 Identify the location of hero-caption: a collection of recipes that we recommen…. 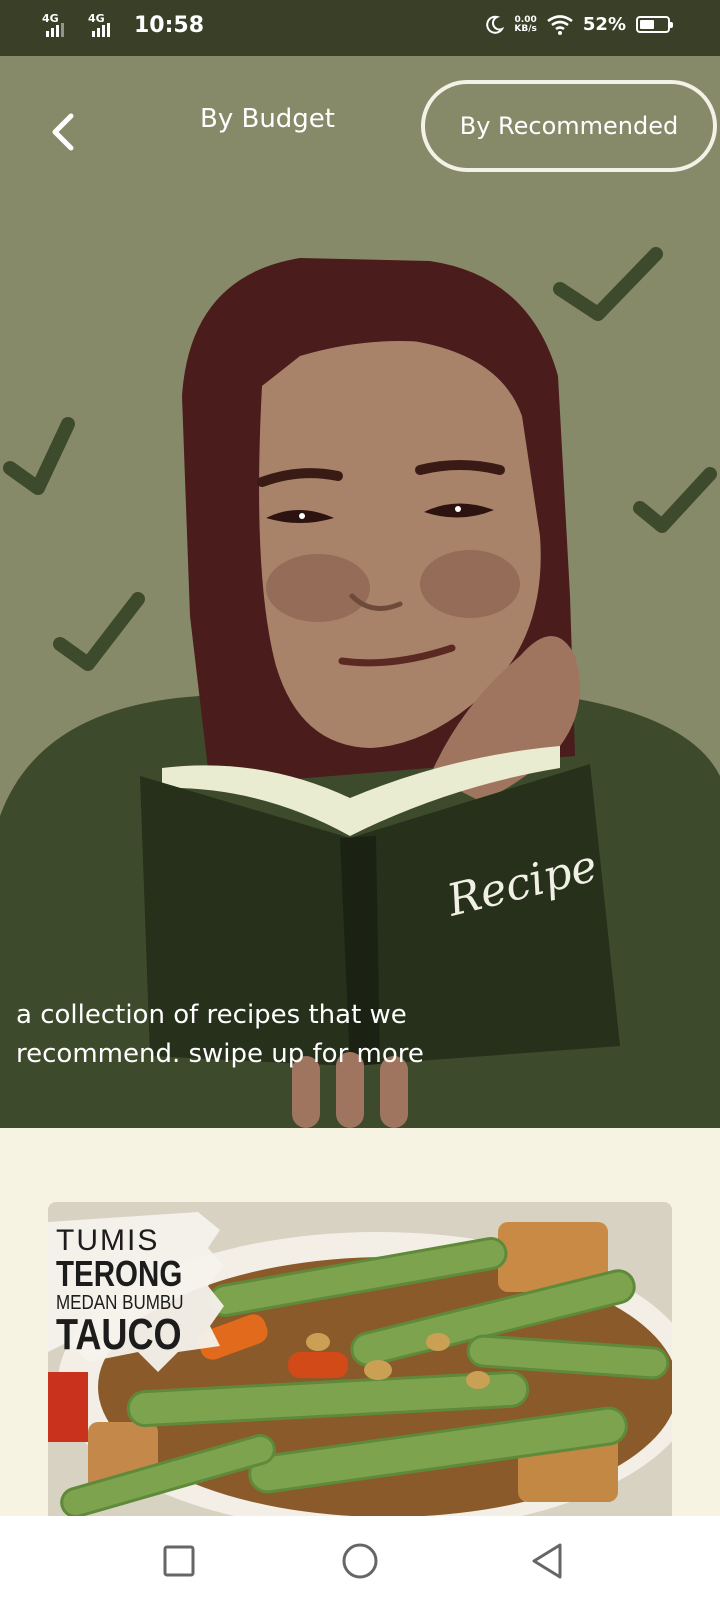
(220, 1034).